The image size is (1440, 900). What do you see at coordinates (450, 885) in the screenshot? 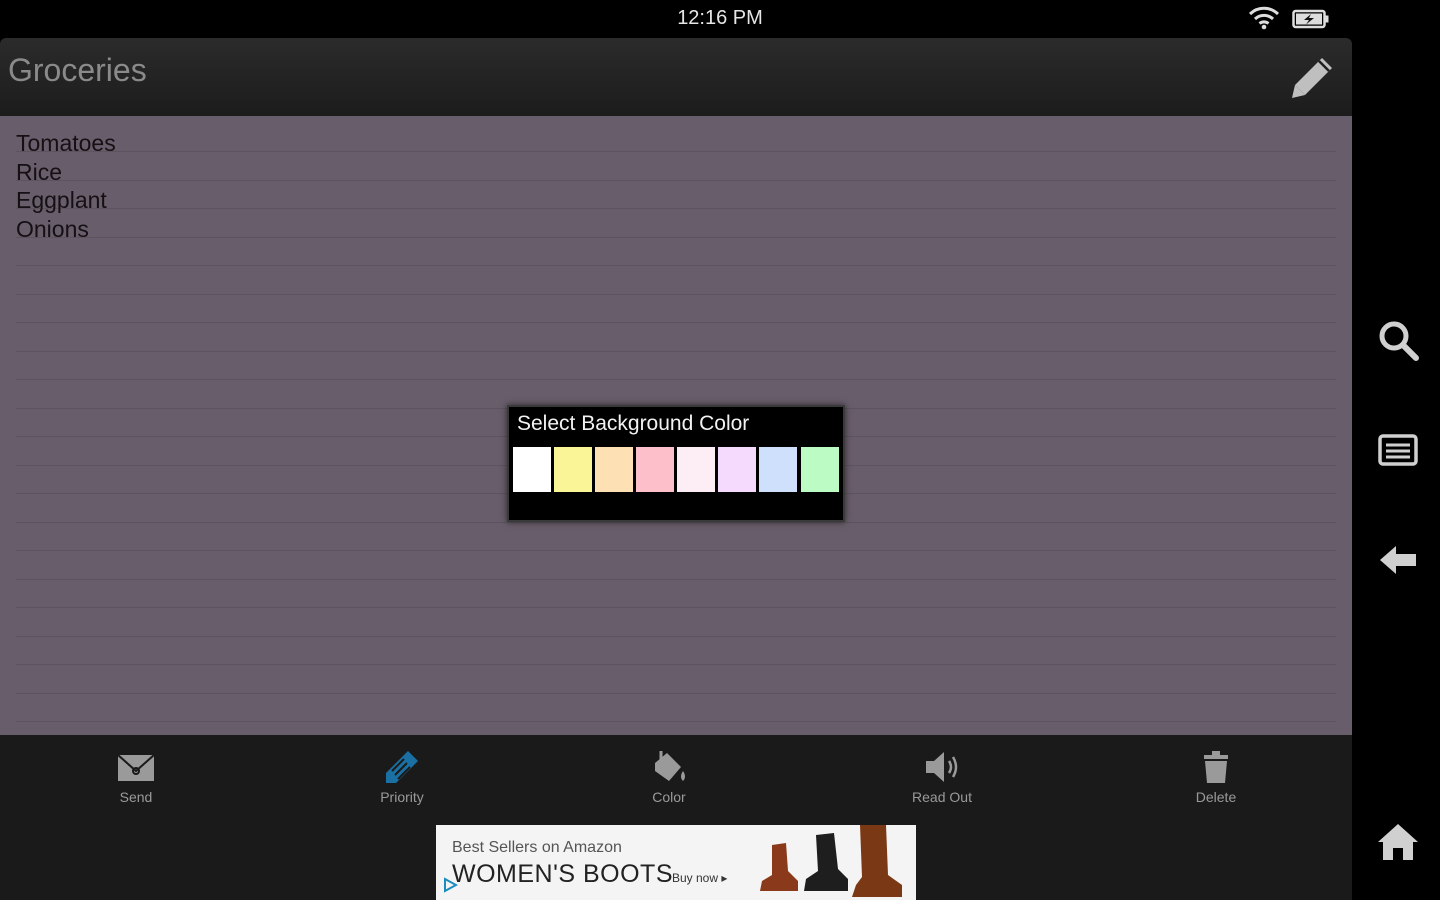
I see `adchoices-icon` at bounding box center [450, 885].